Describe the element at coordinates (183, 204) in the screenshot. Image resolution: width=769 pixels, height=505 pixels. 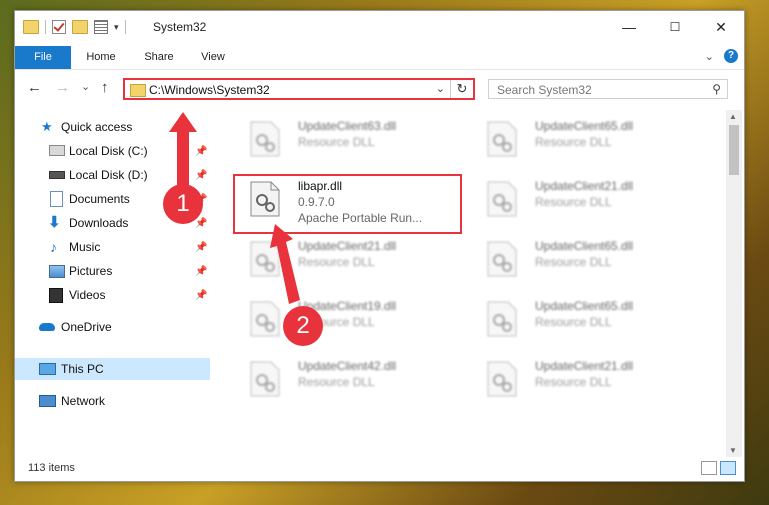
I see `step-badge-1: 1` at that location.